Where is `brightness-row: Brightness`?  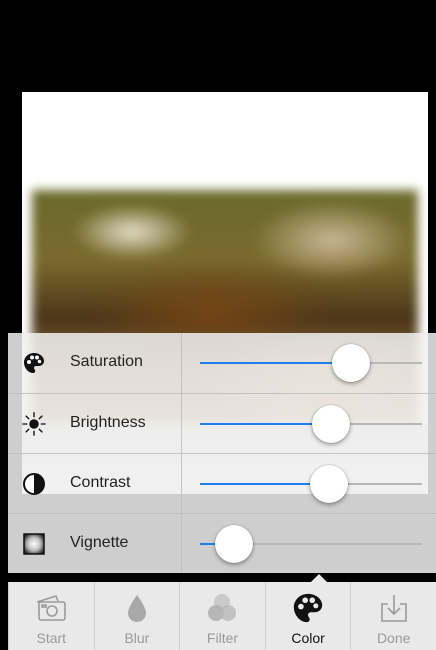
brightness-row: Brightness is located at coordinates (222, 423).